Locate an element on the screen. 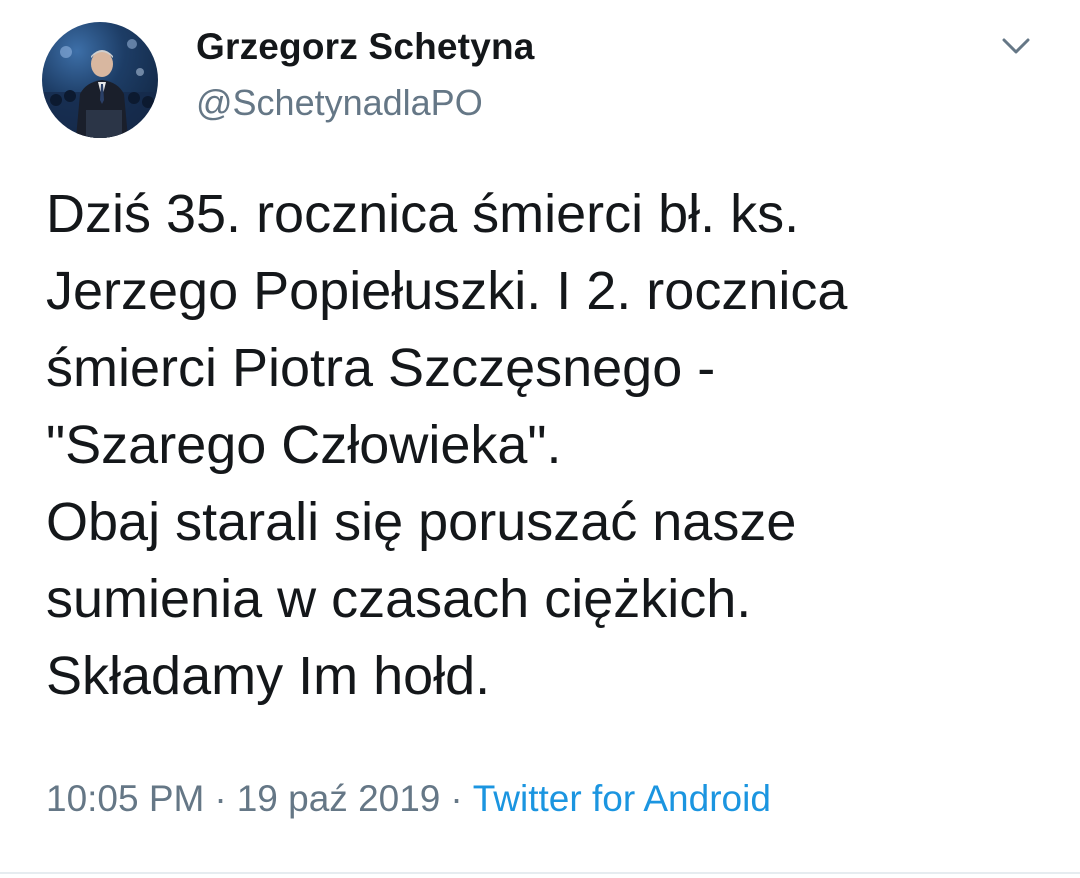  chevron-down-icon is located at coordinates (1016, 46).